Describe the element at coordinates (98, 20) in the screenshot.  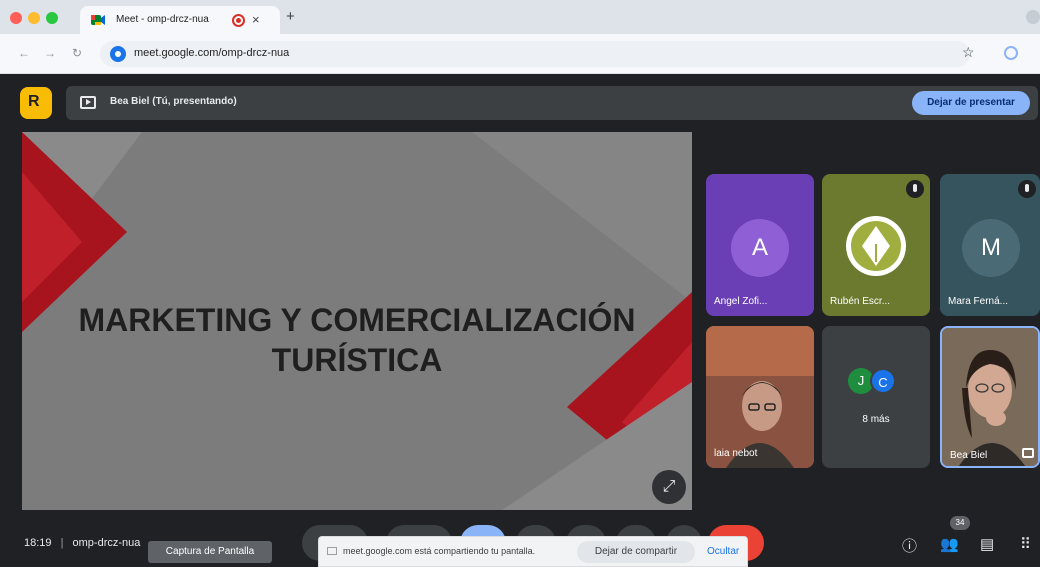
I see `meet-favicon-icon` at that location.